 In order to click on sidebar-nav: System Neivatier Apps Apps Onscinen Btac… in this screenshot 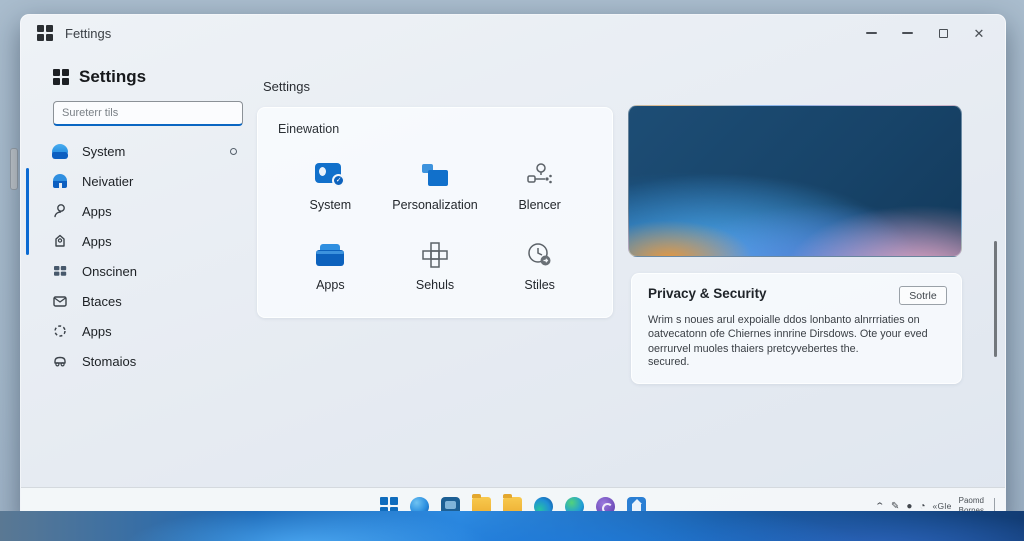, I will do `click(138, 256)`.